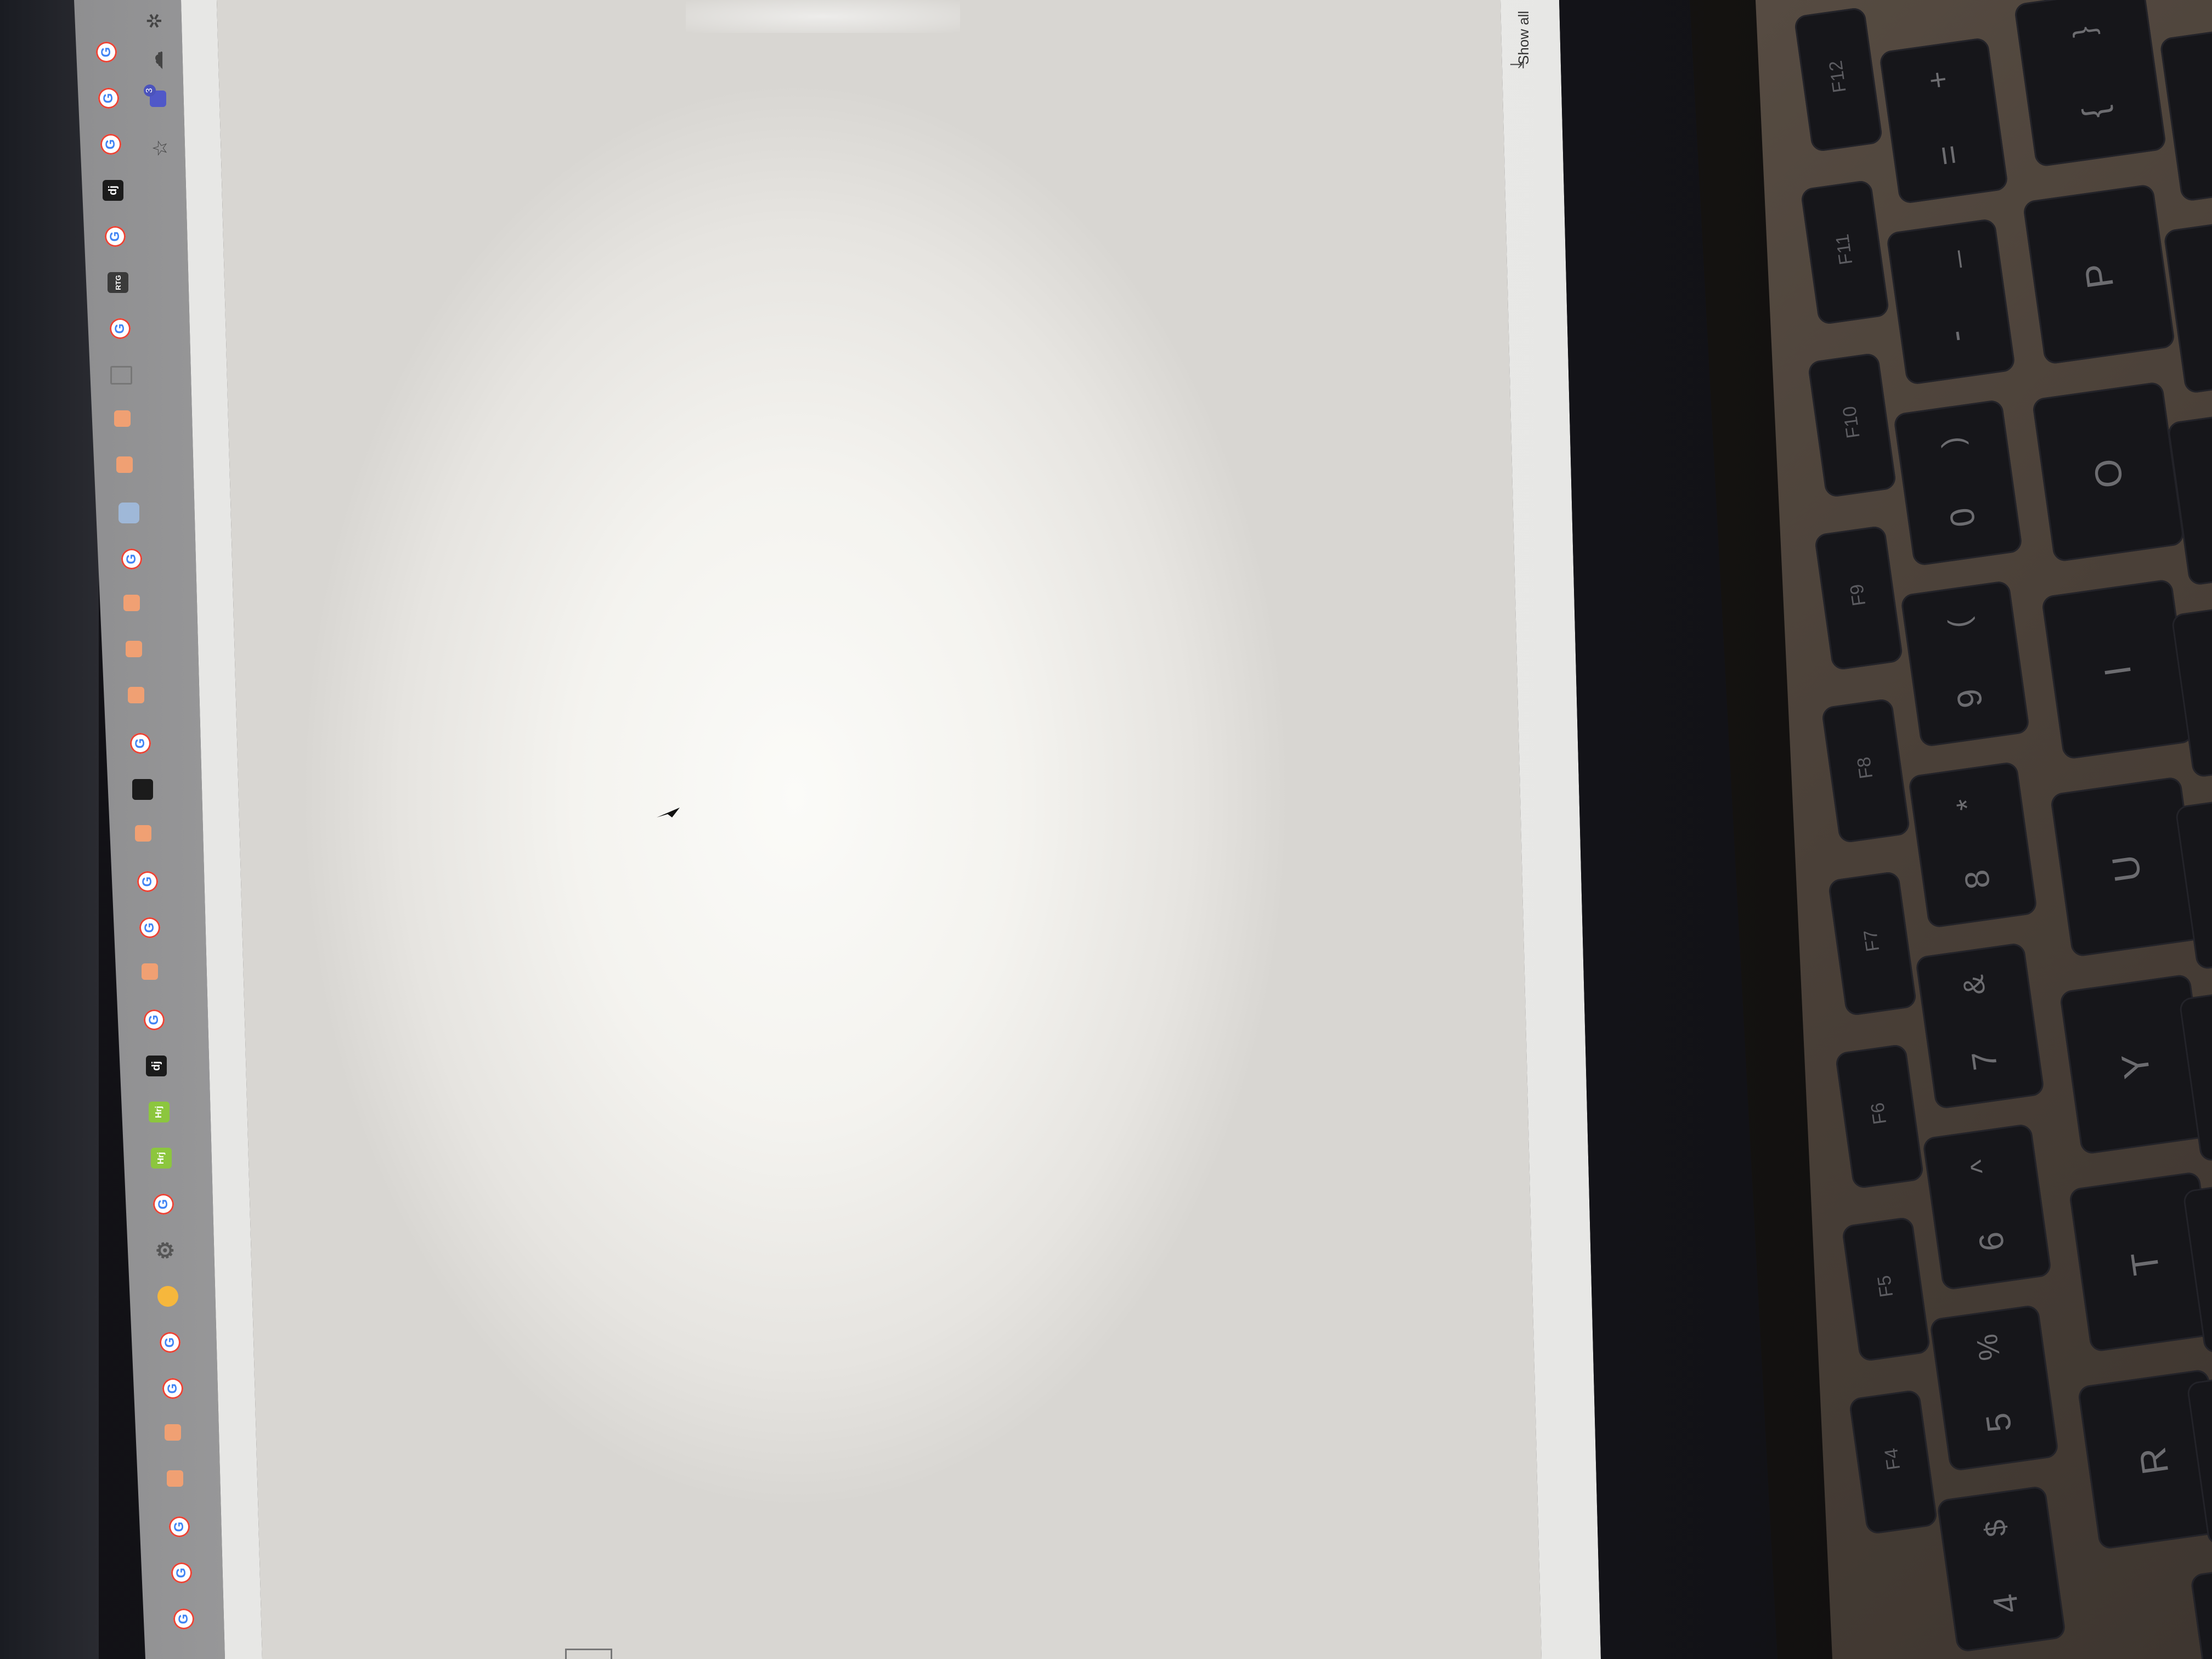 This screenshot has height=1659, width=2212. What do you see at coordinates (2154, 1461) in the screenshot?
I see `key-label: R` at bounding box center [2154, 1461].